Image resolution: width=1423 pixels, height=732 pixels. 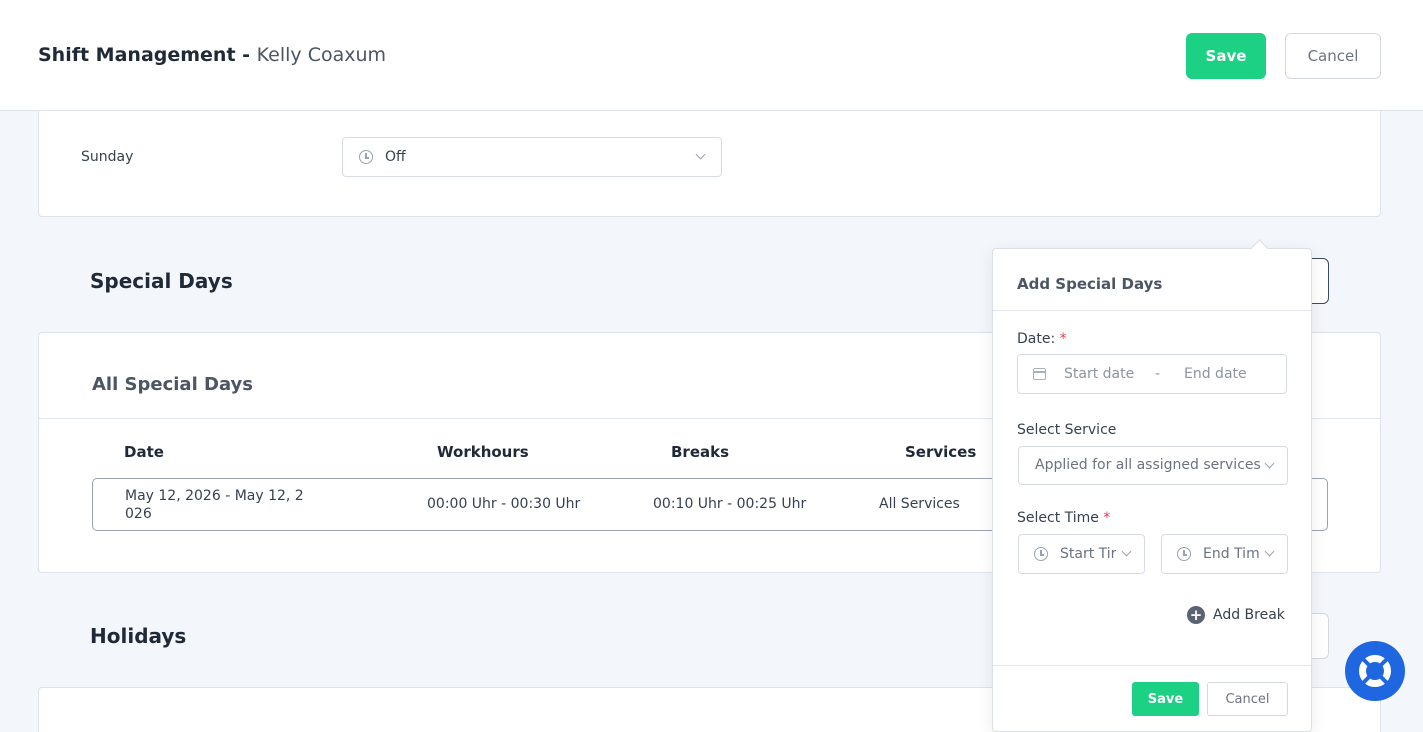 What do you see at coordinates (144, 452) in the screenshot?
I see `column-header-date: Date` at bounding box center [144, 452].